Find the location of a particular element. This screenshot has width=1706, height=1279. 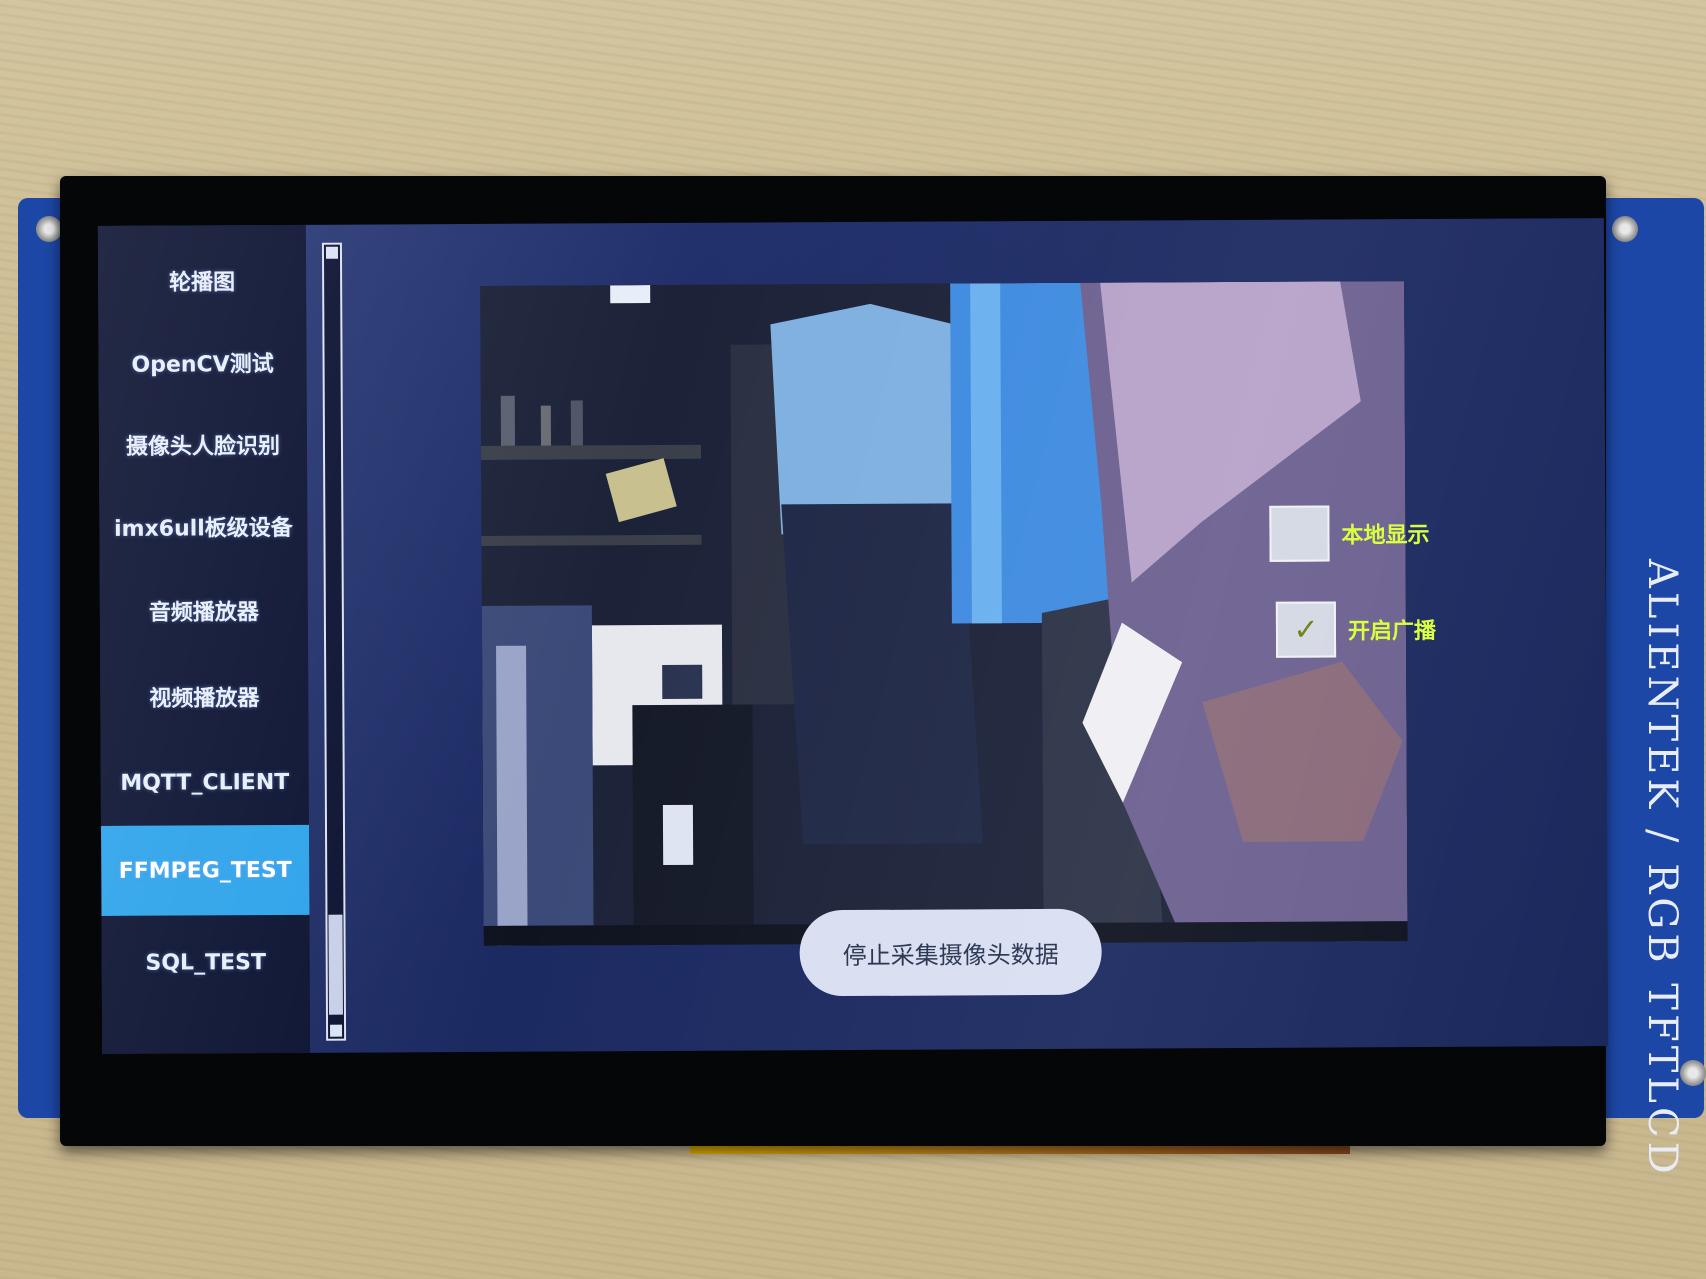

scroll-thumb is located at coordinates (335, 964).